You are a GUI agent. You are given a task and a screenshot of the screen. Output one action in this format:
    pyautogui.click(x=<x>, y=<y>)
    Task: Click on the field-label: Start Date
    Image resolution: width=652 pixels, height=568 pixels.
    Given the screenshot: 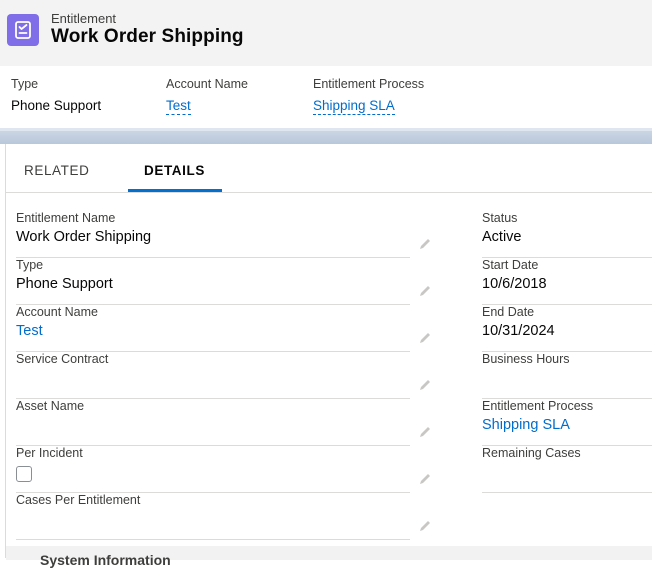 What is the action you would take?
    pyautogui.click(x=510, y=265)
    